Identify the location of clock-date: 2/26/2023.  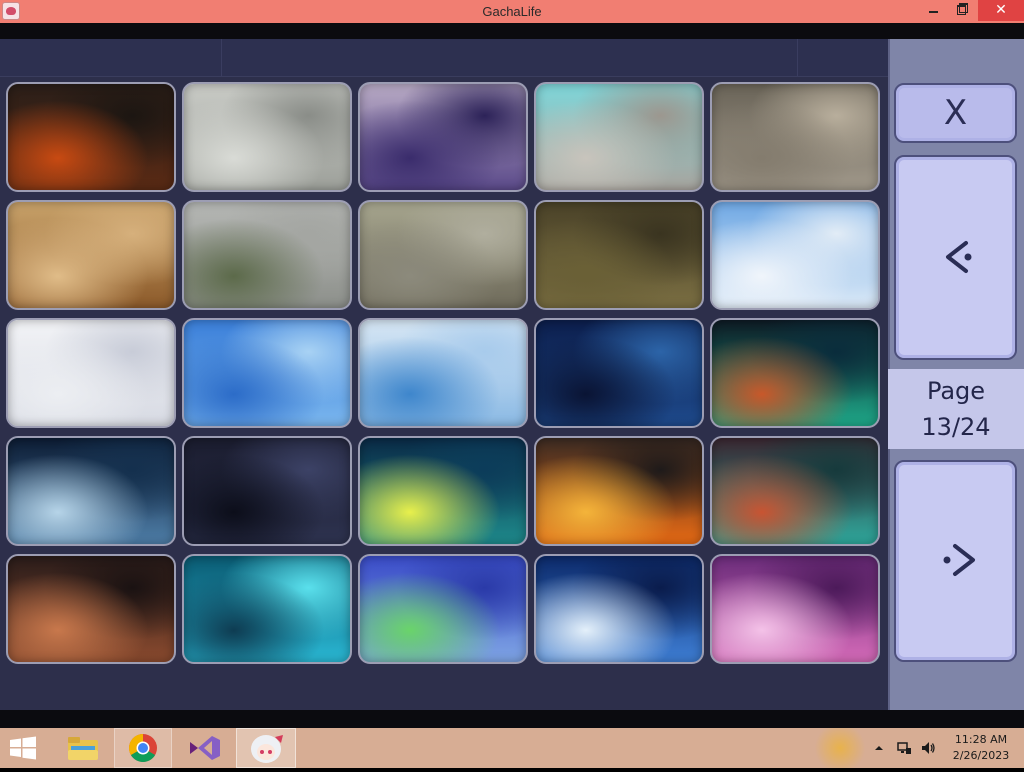
(981, 755).